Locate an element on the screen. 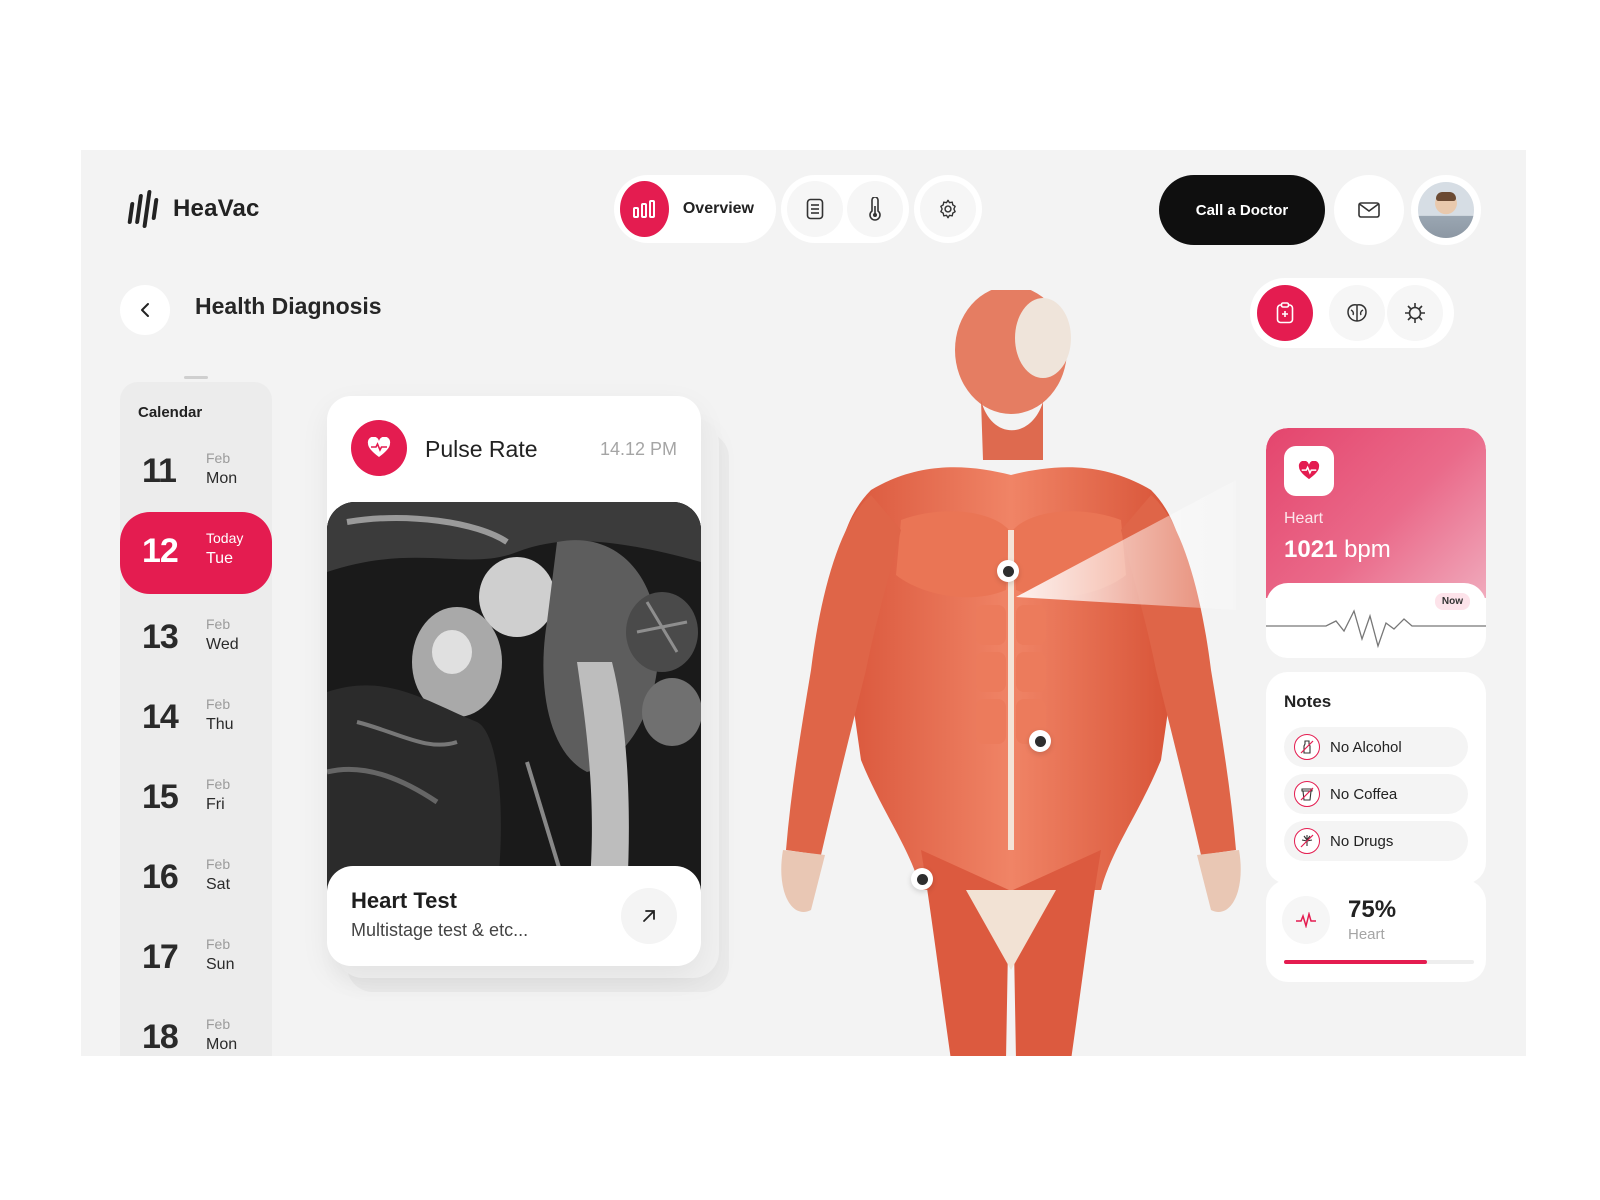  ecg-panel: Now is located at coordinates (1376, 620).